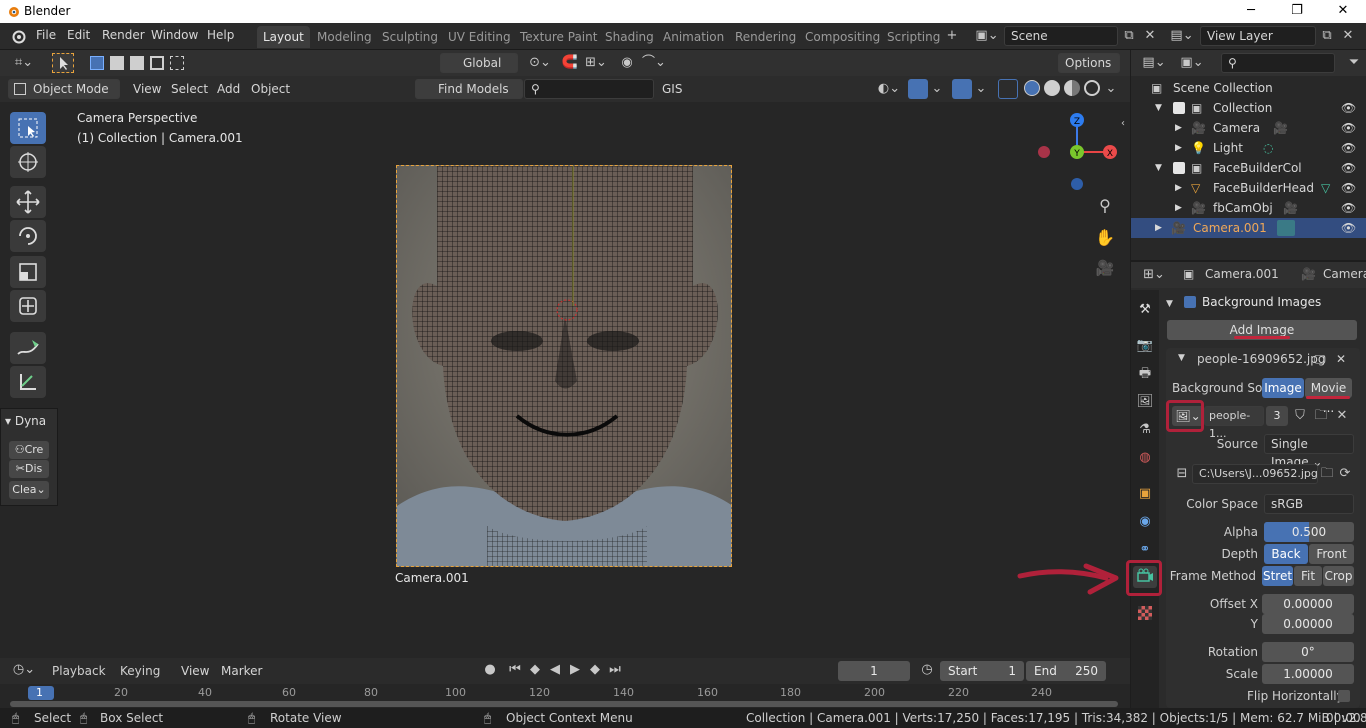  I want to click on depth-front-button: Front, so click(1331, 554).